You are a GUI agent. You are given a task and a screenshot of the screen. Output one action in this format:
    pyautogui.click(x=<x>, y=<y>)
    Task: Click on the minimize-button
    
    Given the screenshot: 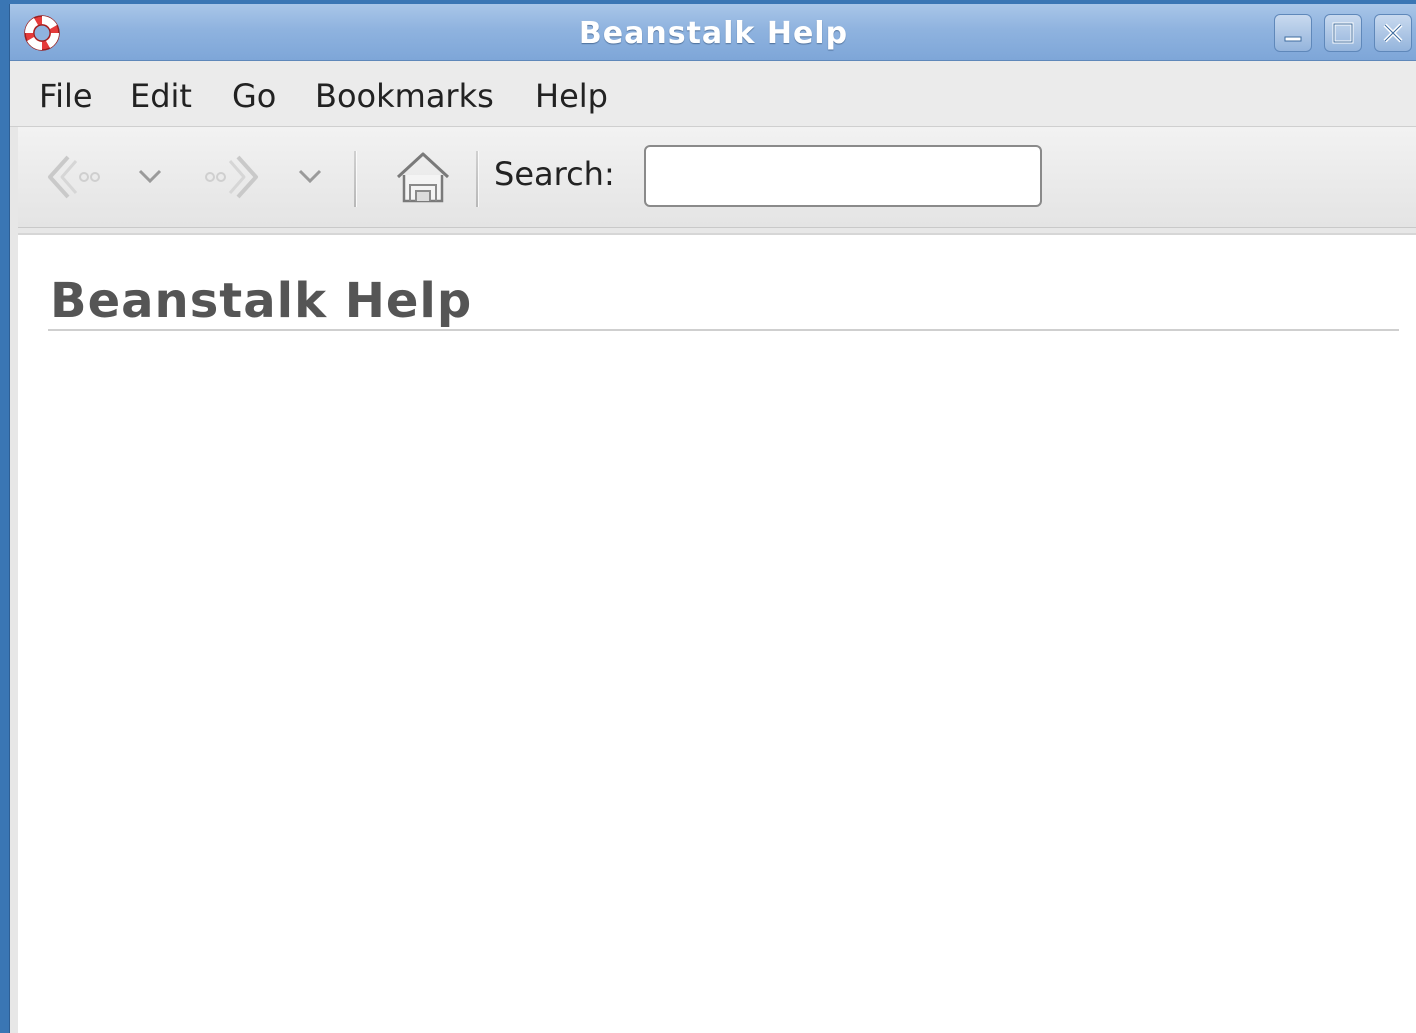 What is the action you would take?
    pyautogui.click(x=1293, y=33)
    